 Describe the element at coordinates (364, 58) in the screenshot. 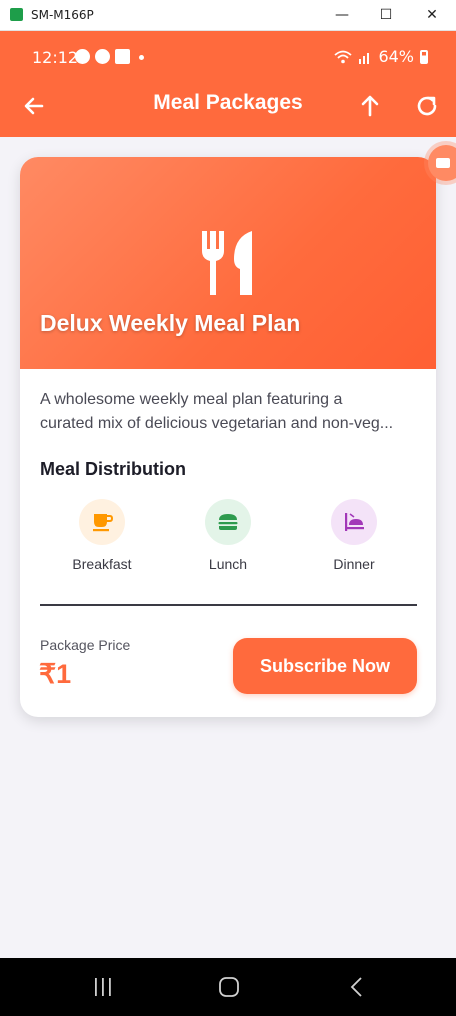

I see `signal-icon` at that location.